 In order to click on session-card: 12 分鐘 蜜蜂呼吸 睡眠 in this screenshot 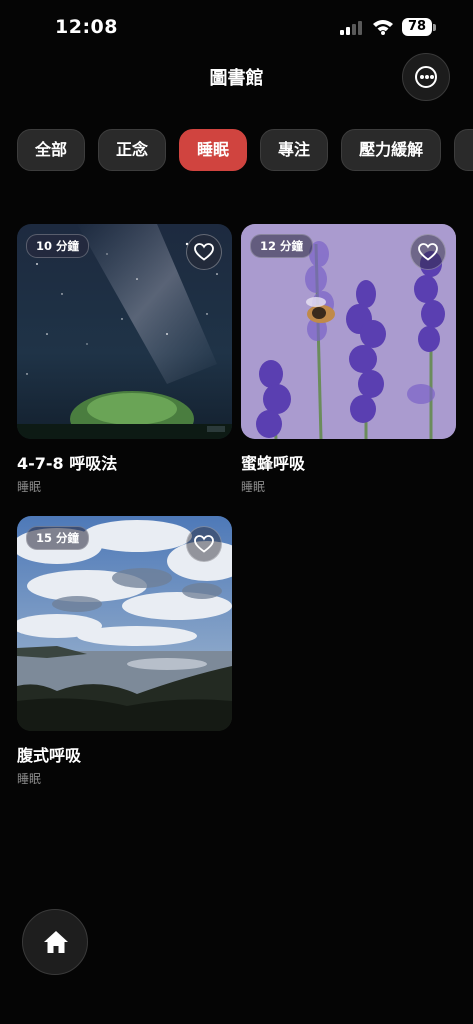, I will do `click(348, 359)`.